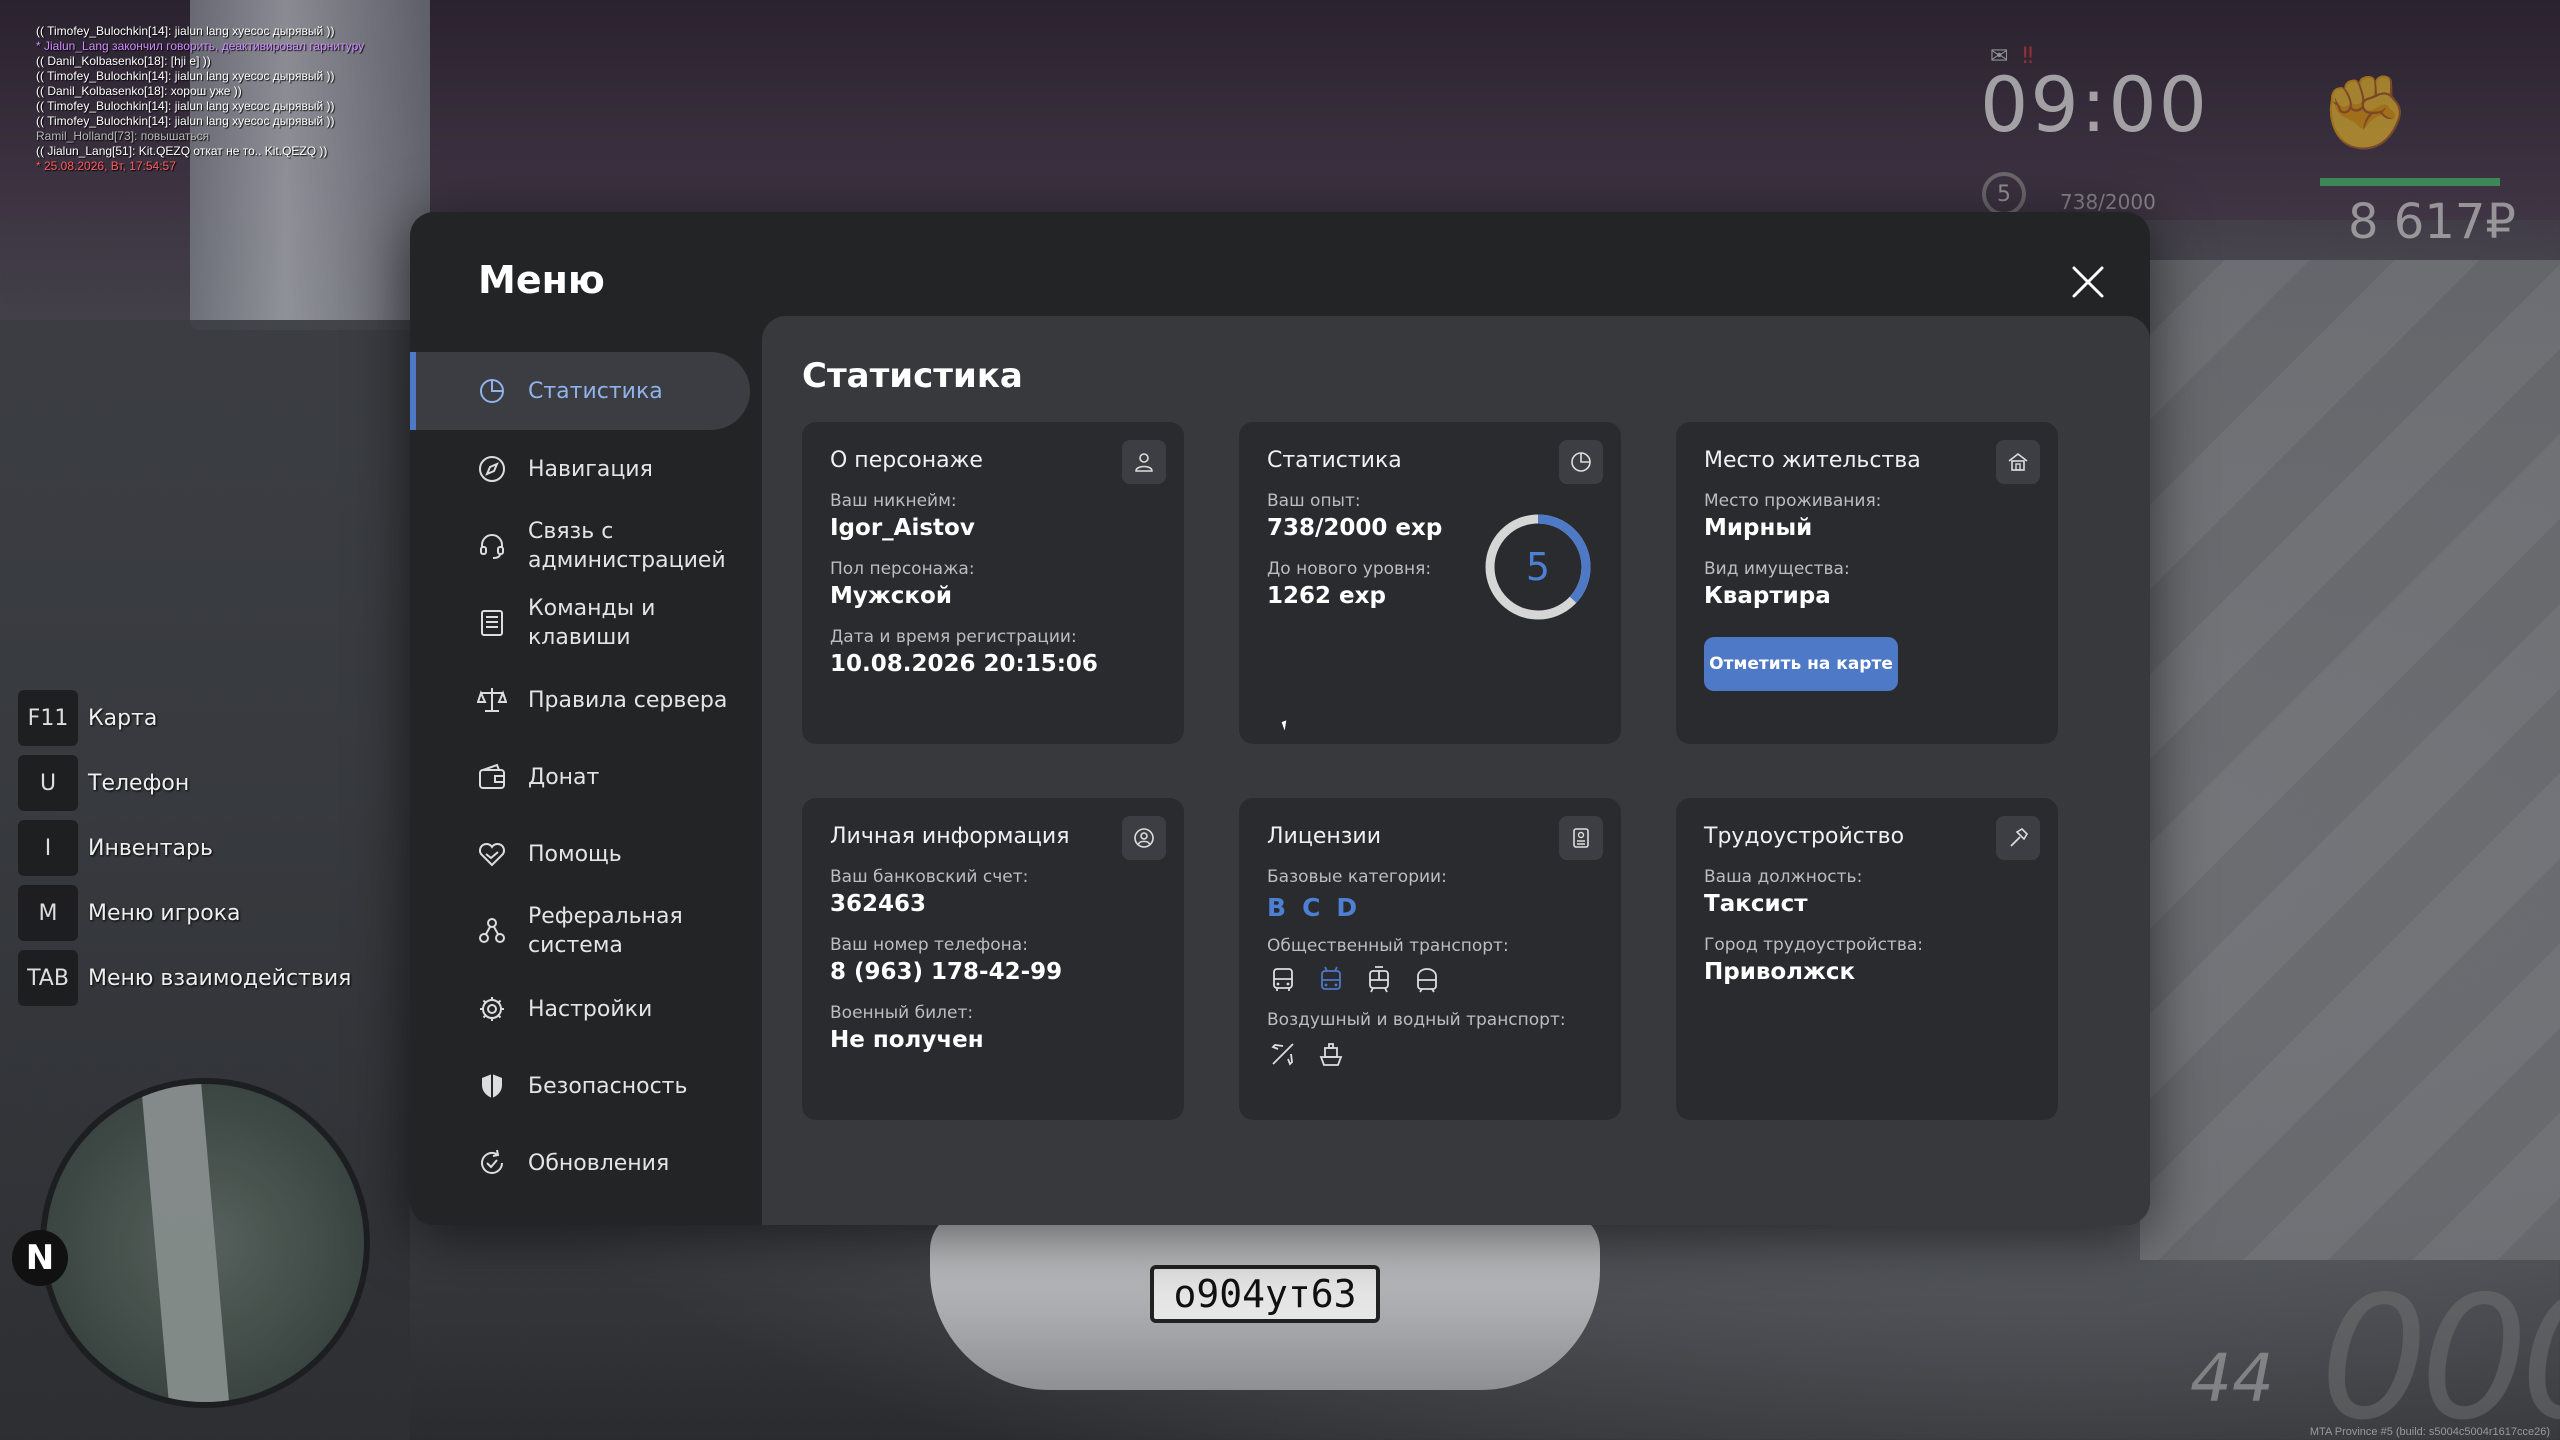  I want to click on category-d: D, so click(1347, 907).